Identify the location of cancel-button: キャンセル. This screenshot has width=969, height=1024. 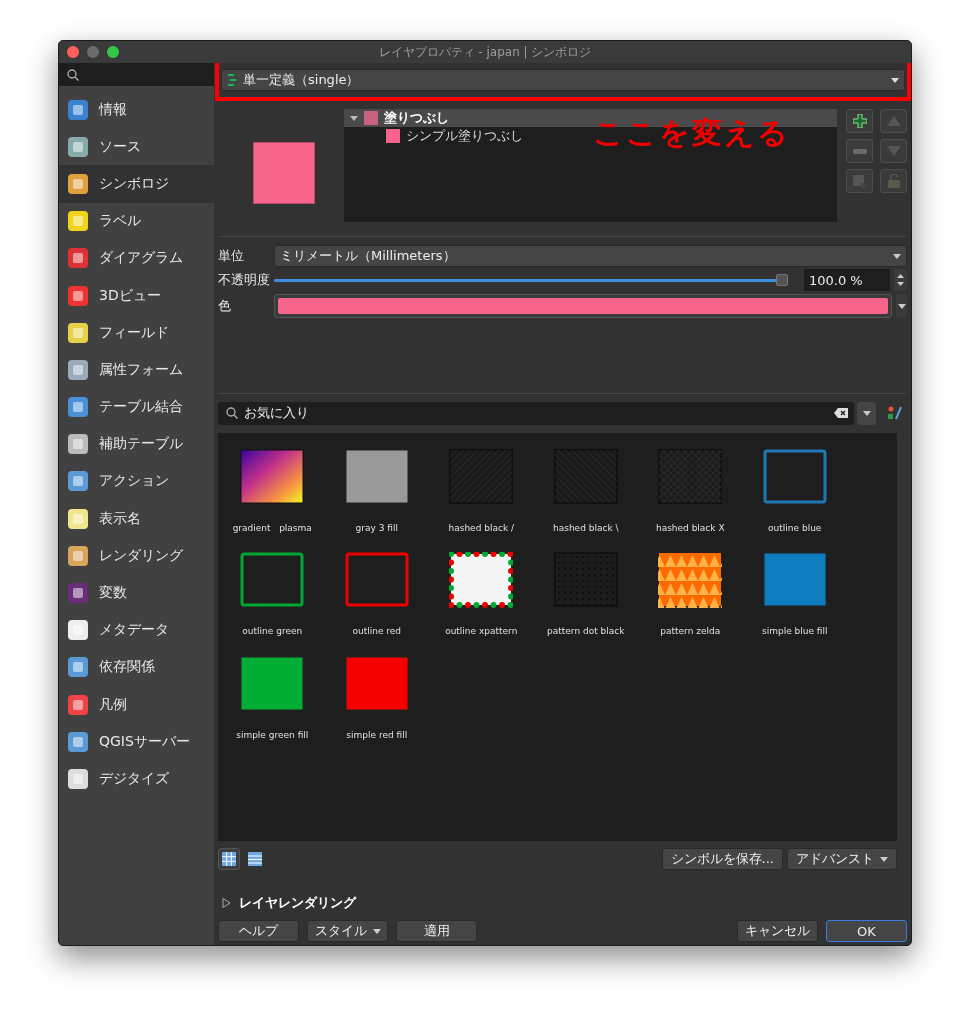
(777, 931).